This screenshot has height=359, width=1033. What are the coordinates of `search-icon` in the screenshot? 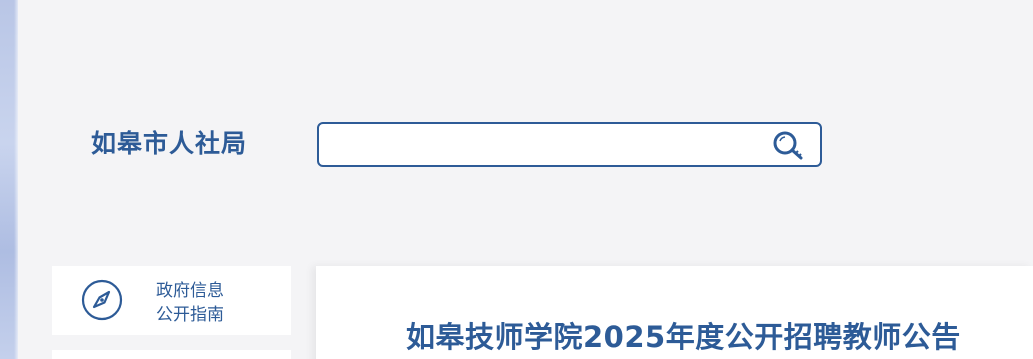 It's located at (788, 145).